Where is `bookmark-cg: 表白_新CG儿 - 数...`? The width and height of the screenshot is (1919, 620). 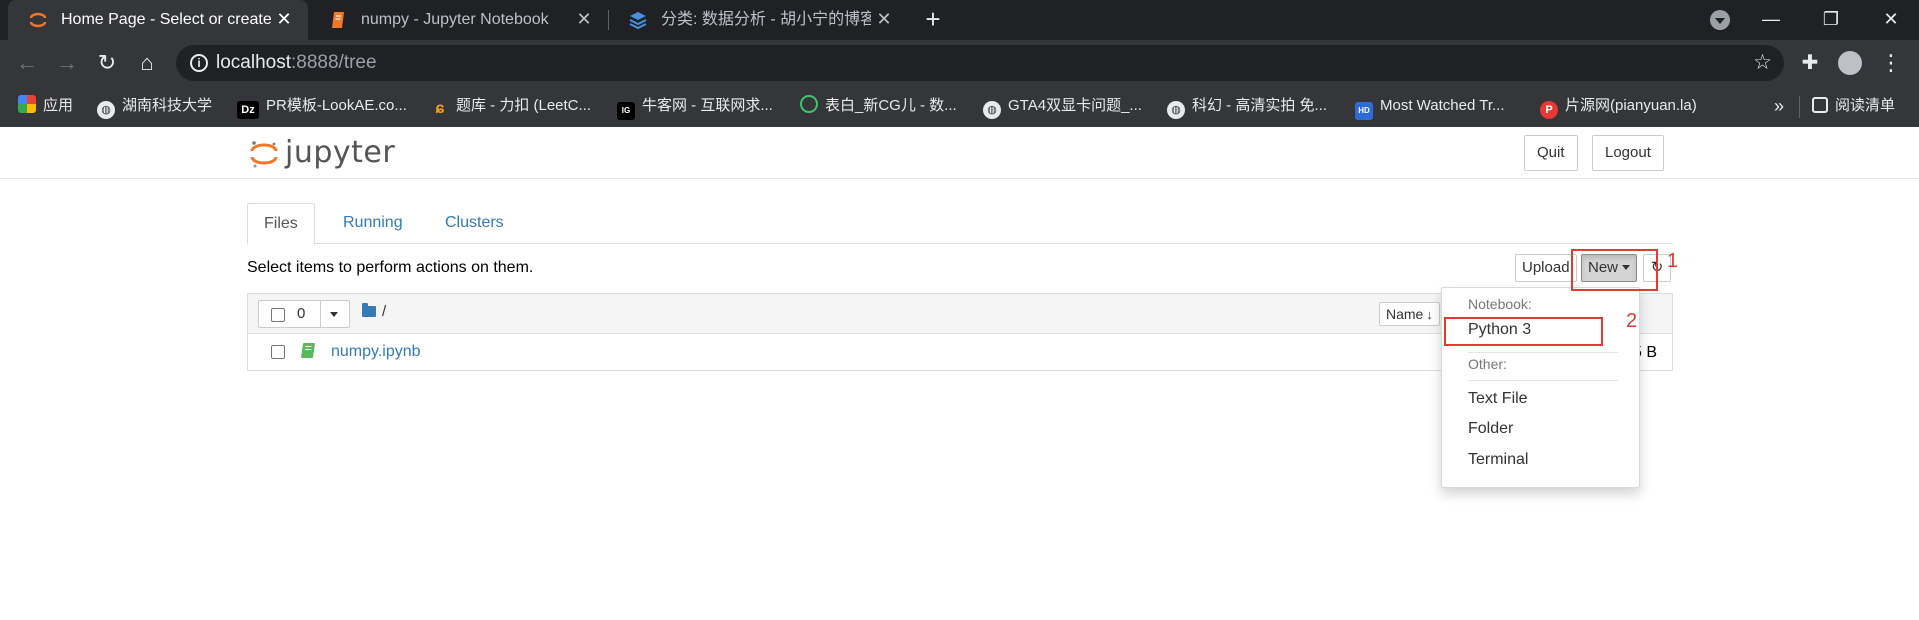
bookmark-cg: 表白_新CG儿 - 数... is located at coordinates (878, 106).